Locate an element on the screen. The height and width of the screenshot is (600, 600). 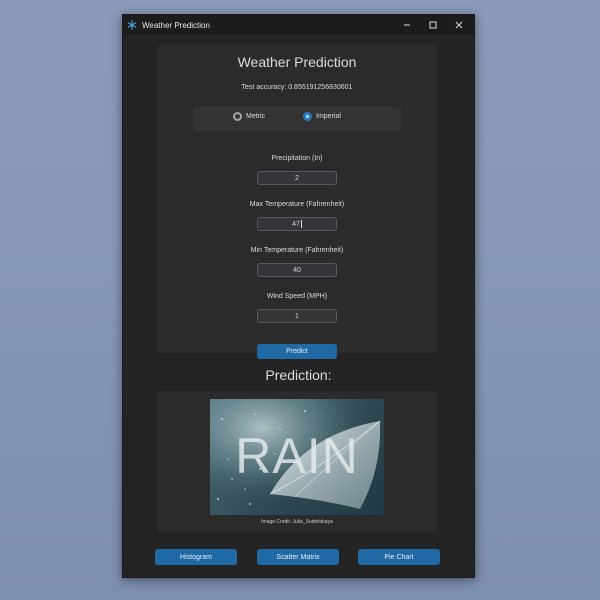
wind-speed-label: Wind Speed (MPH) is located at coordinates (297, 296).